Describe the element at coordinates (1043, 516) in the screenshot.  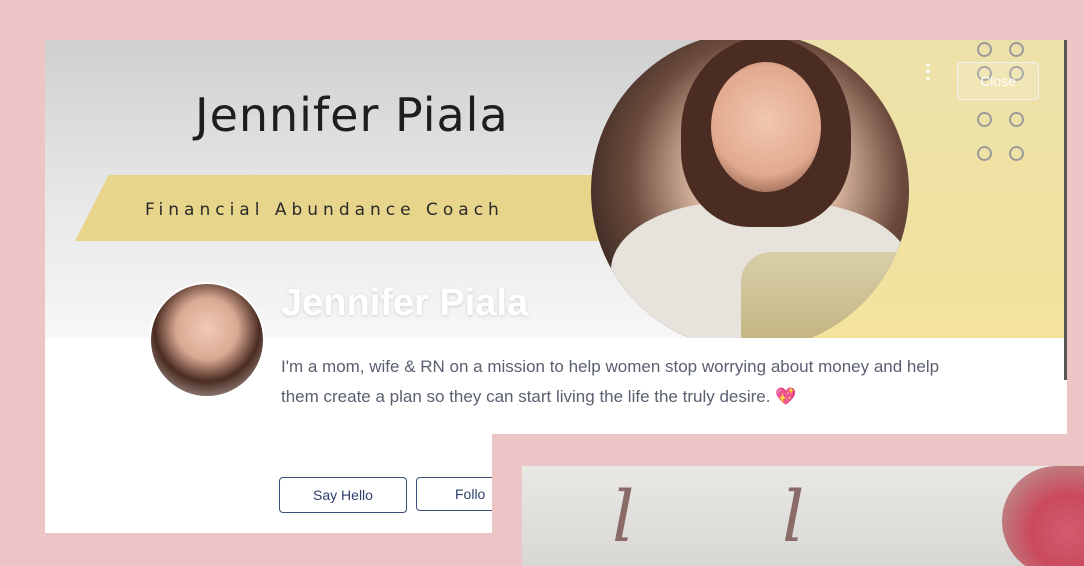
I see `overlay-photo` at that location.